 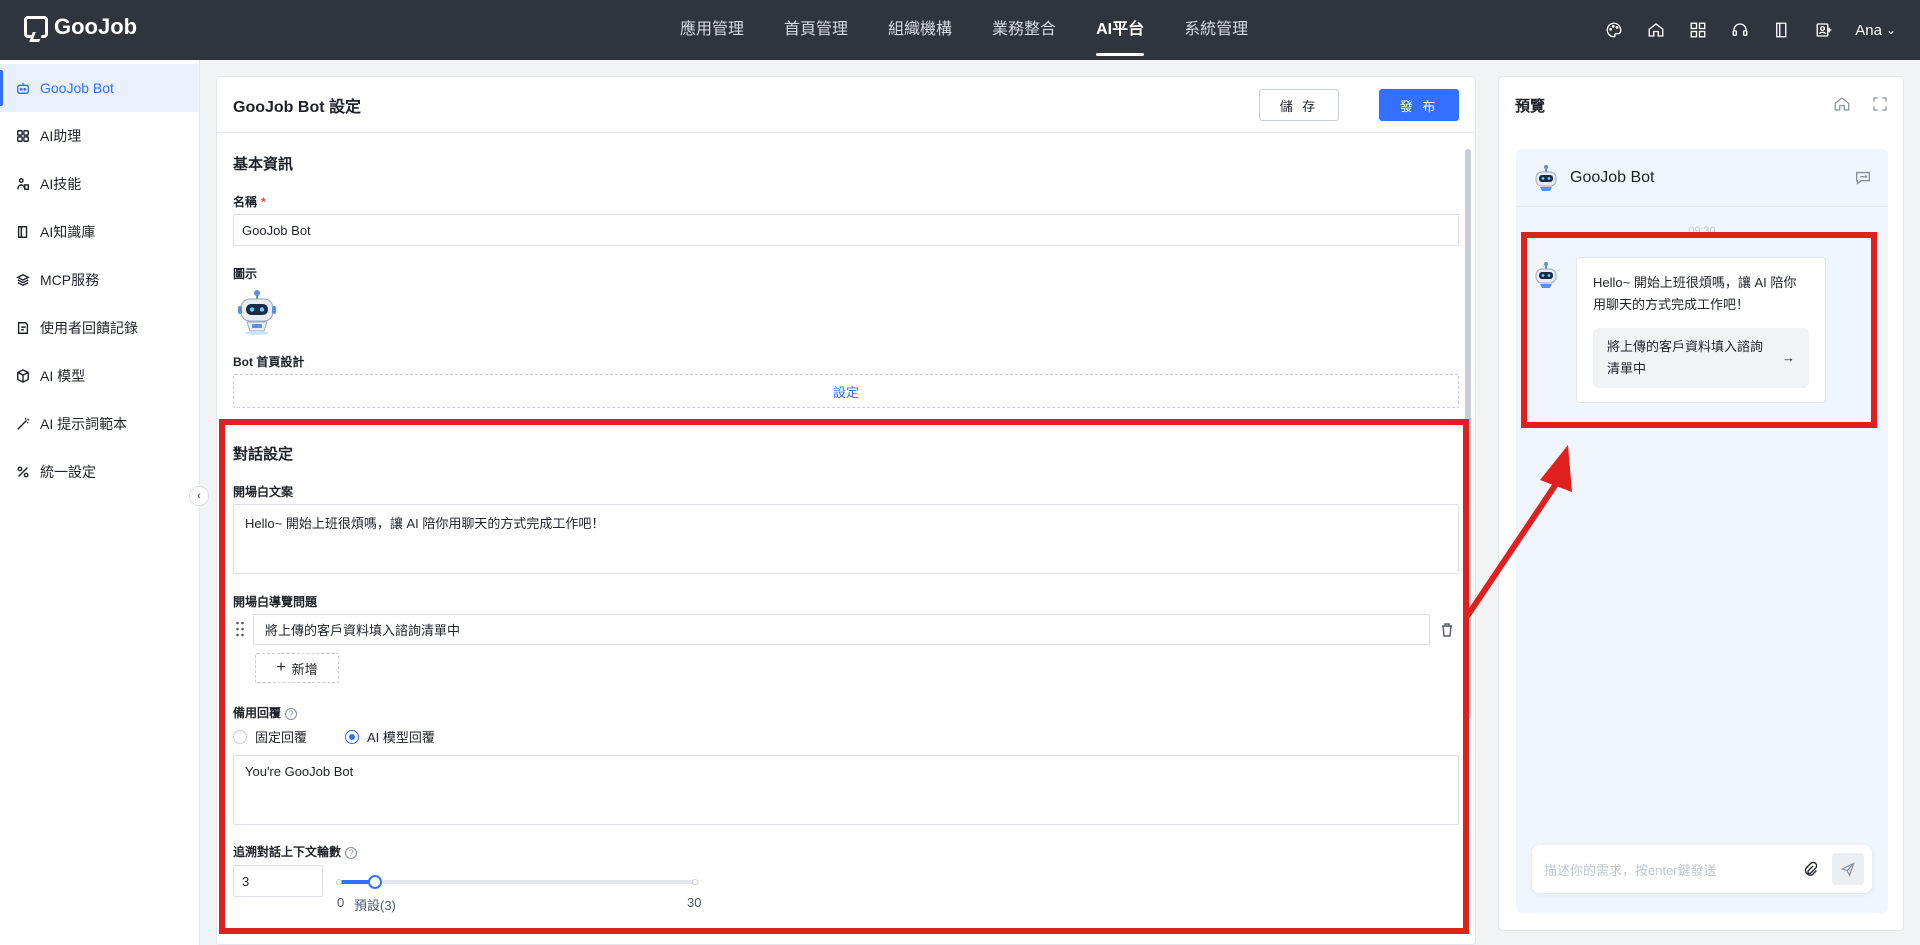 I want to click on user-menu: Ana ⌄, so click(x=1875, y=30).